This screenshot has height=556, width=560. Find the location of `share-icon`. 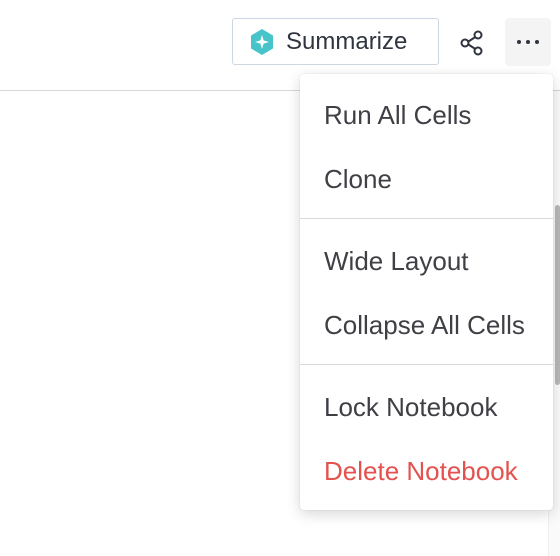

share-icon is located at coordinates (471, 43).